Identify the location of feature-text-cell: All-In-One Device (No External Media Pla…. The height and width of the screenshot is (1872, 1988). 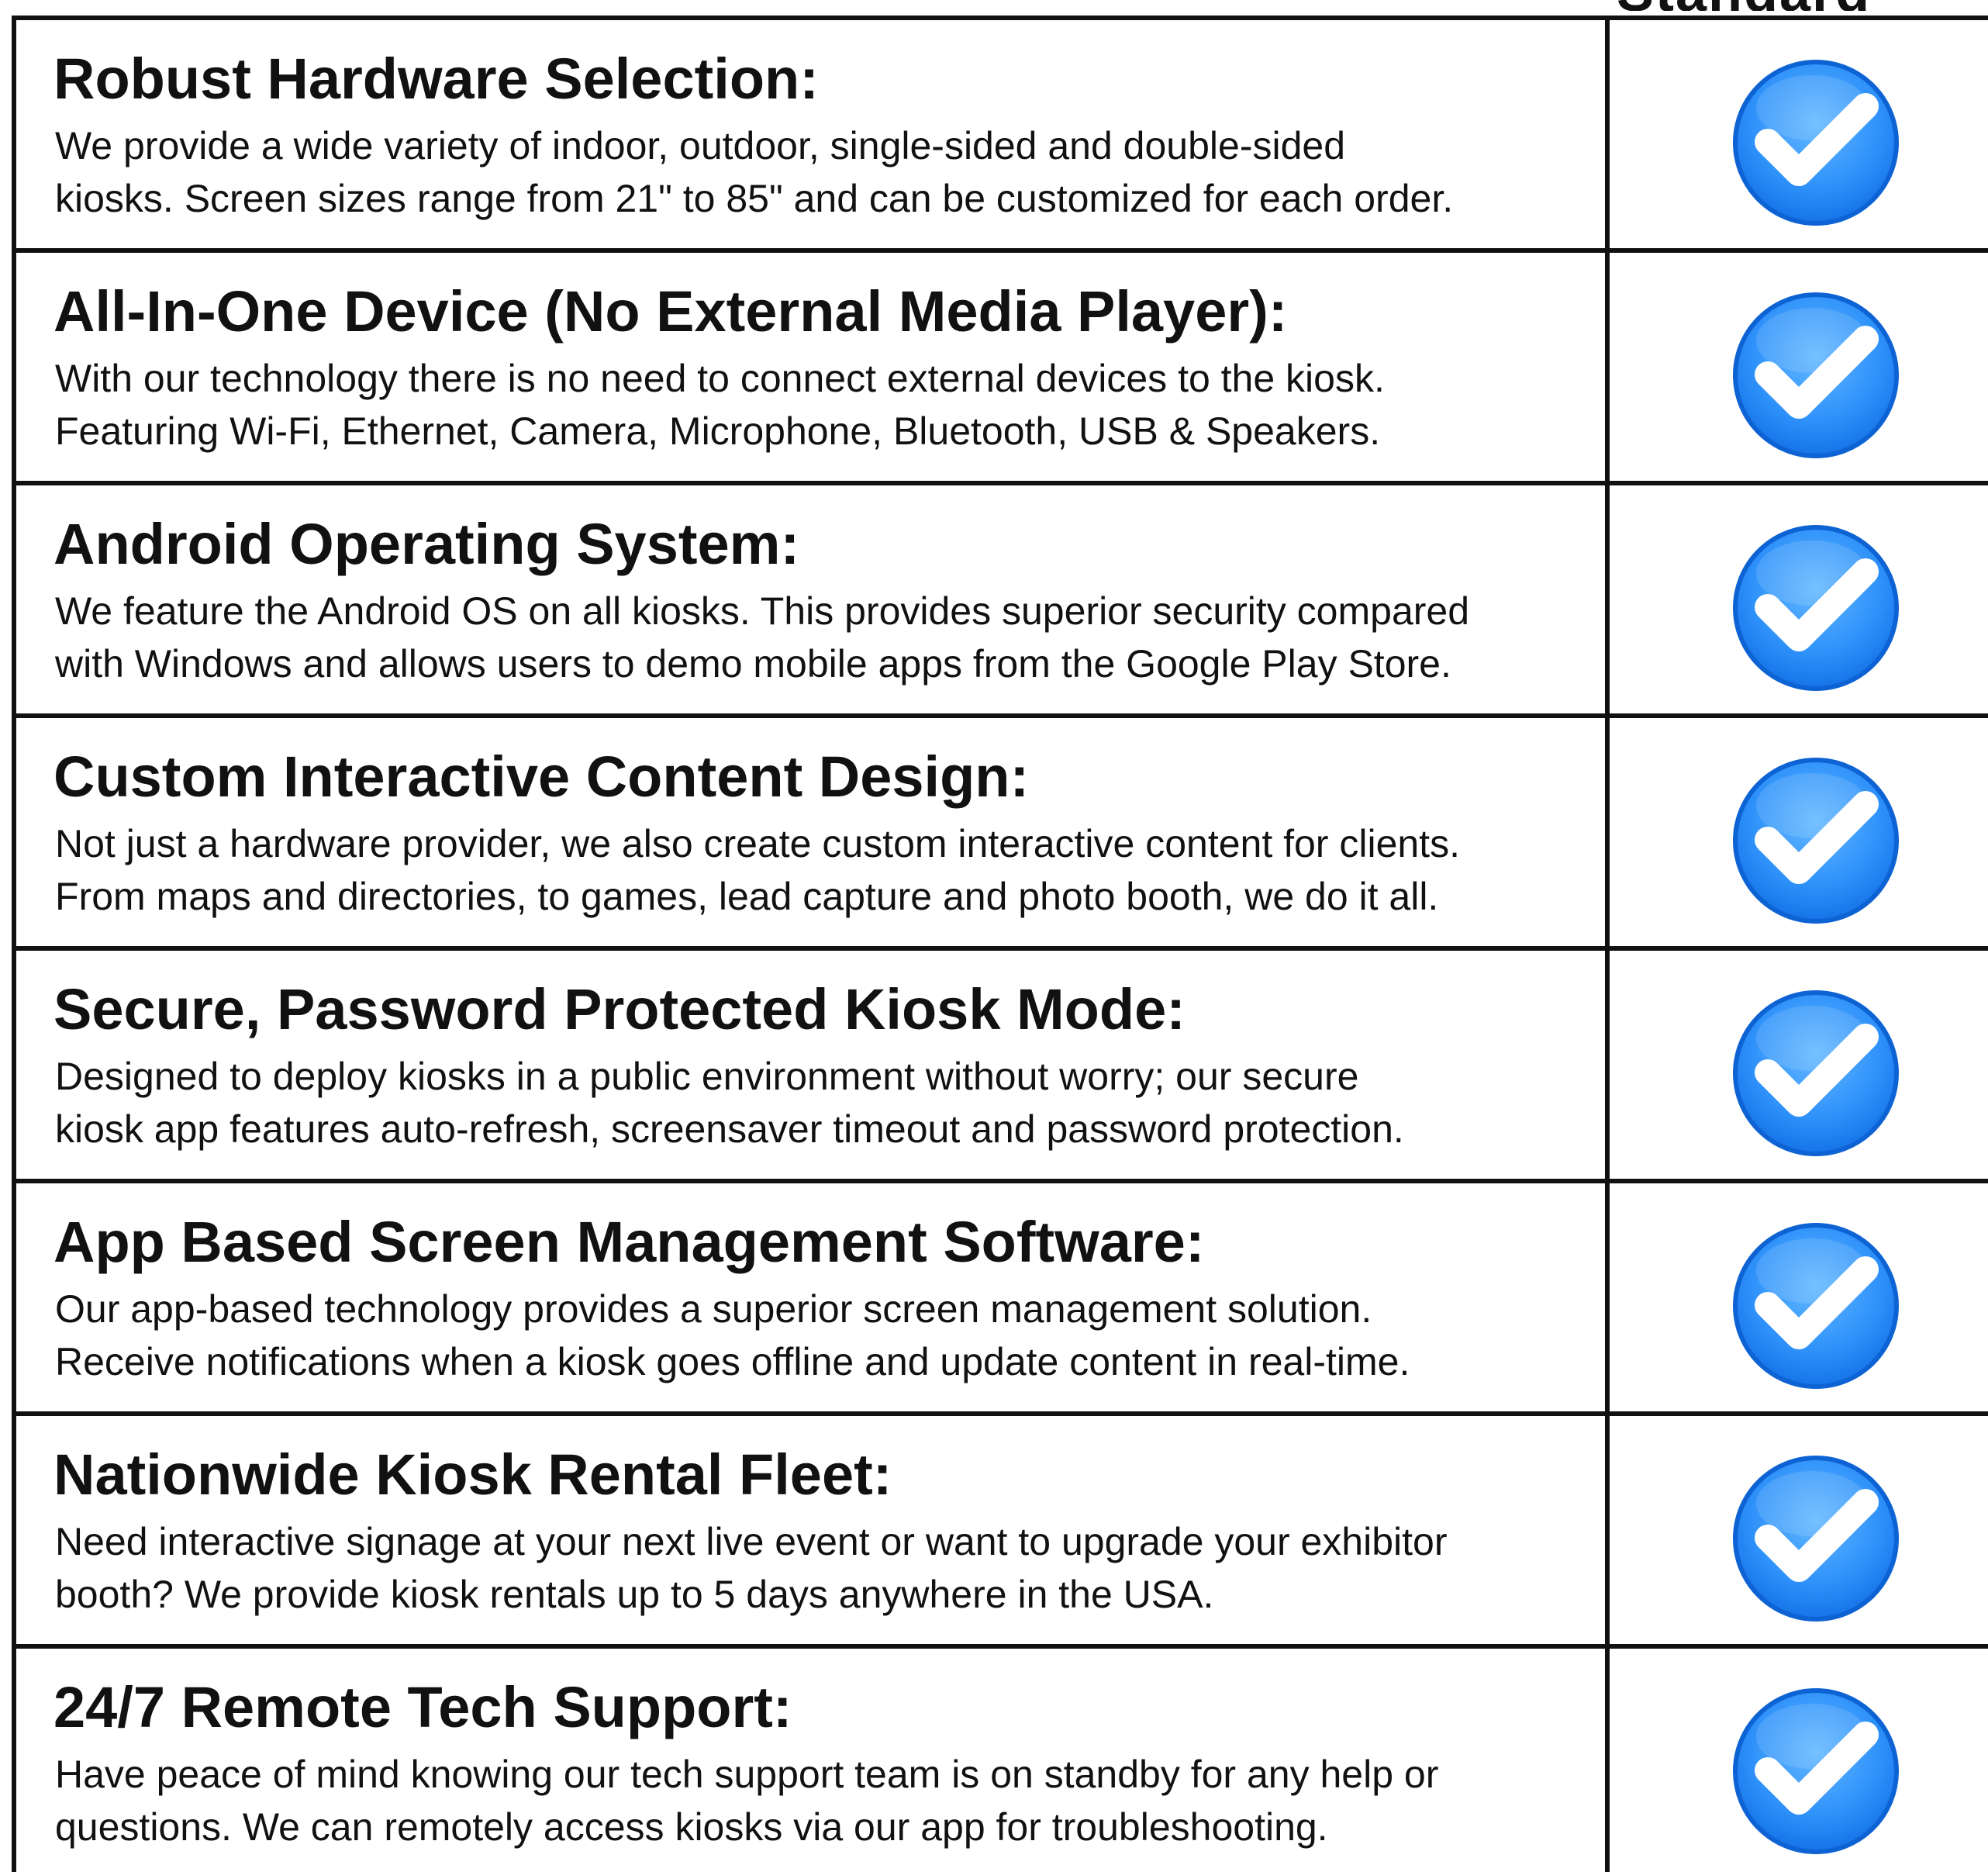
(813, 367).